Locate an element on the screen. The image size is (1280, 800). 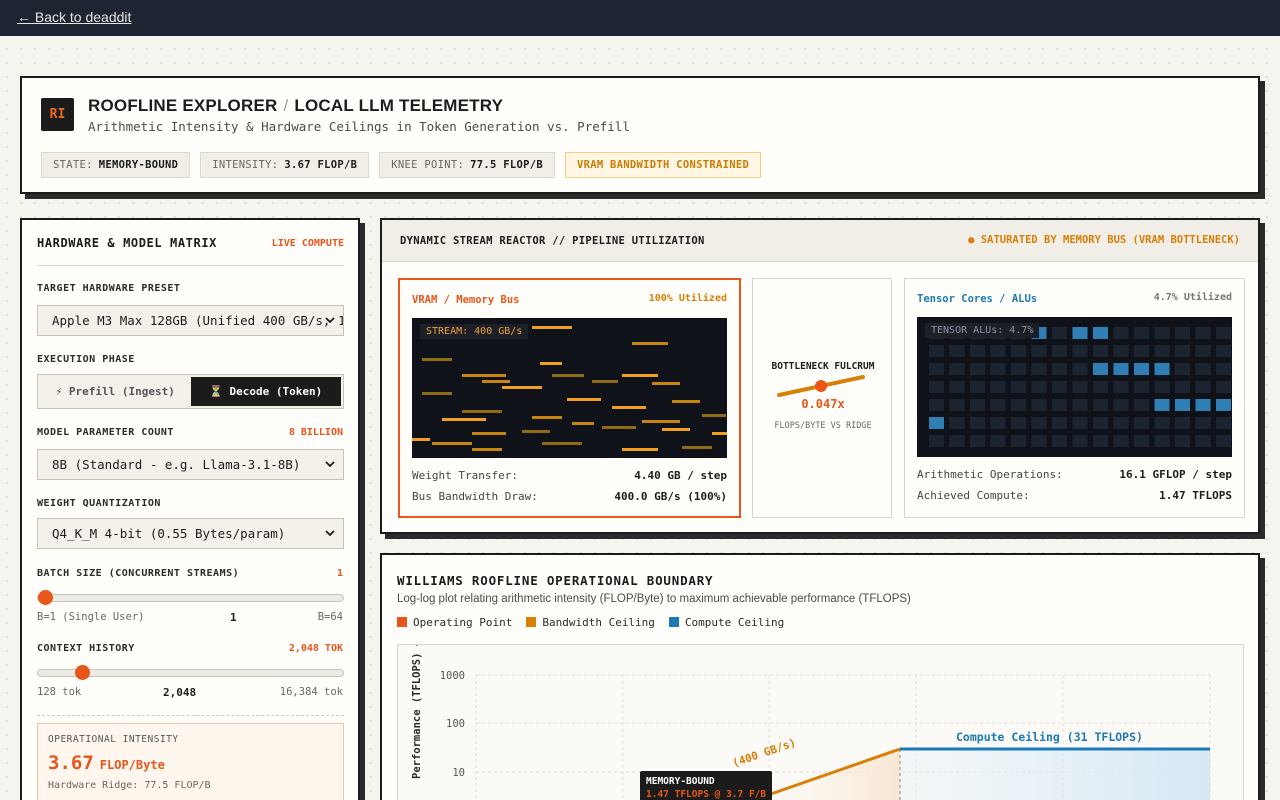
panel-title: HARDWARE & MODEL MATRIX is located at coordinates (127, 243).